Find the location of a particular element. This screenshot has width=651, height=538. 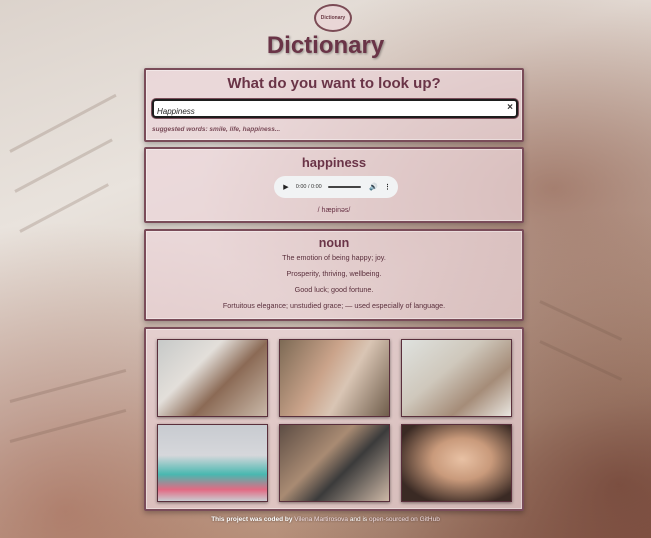

definition-item: Good luck; good fortune. is located at coordinates (334, 289).